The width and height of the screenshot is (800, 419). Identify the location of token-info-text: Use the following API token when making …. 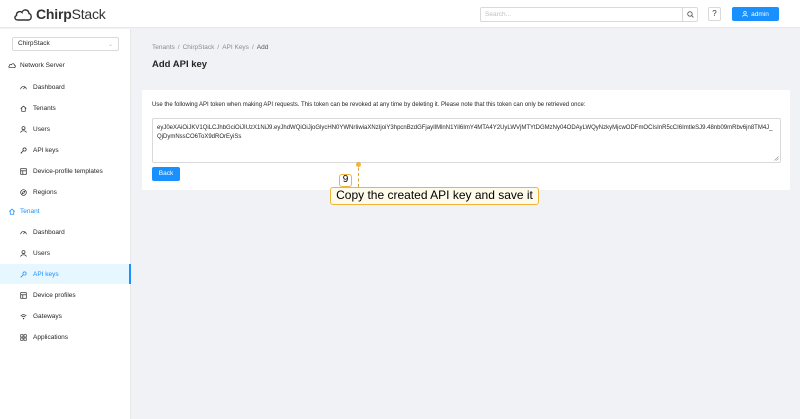
(369, 105).